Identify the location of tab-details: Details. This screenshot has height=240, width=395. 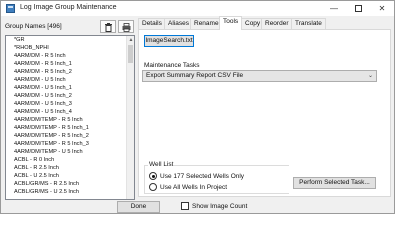
(152, 23).